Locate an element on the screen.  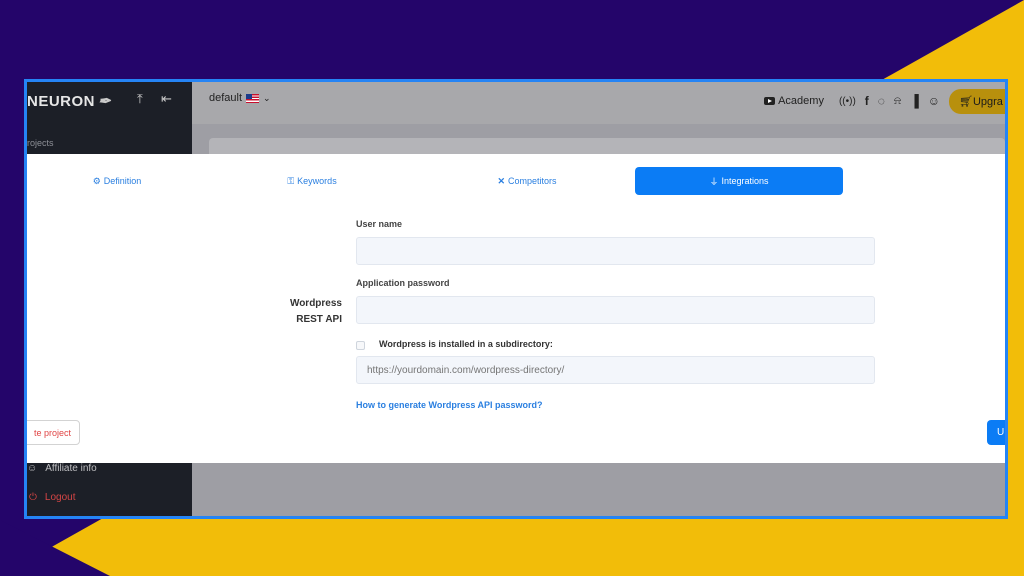
tab-integrations: ⏚ Integrations is located at coordinates (739, 181).